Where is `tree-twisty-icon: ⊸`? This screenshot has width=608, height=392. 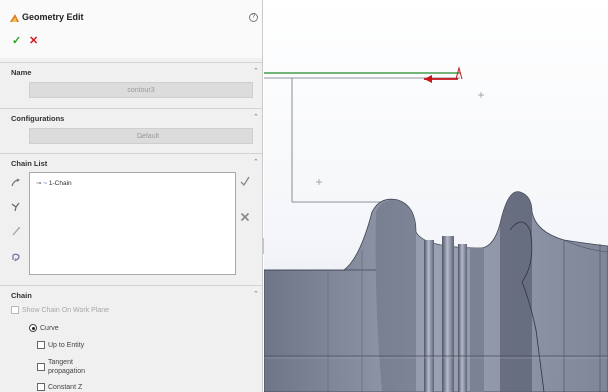 tree-twisty-icon: ⊸ is located at coordinates (38, 183).